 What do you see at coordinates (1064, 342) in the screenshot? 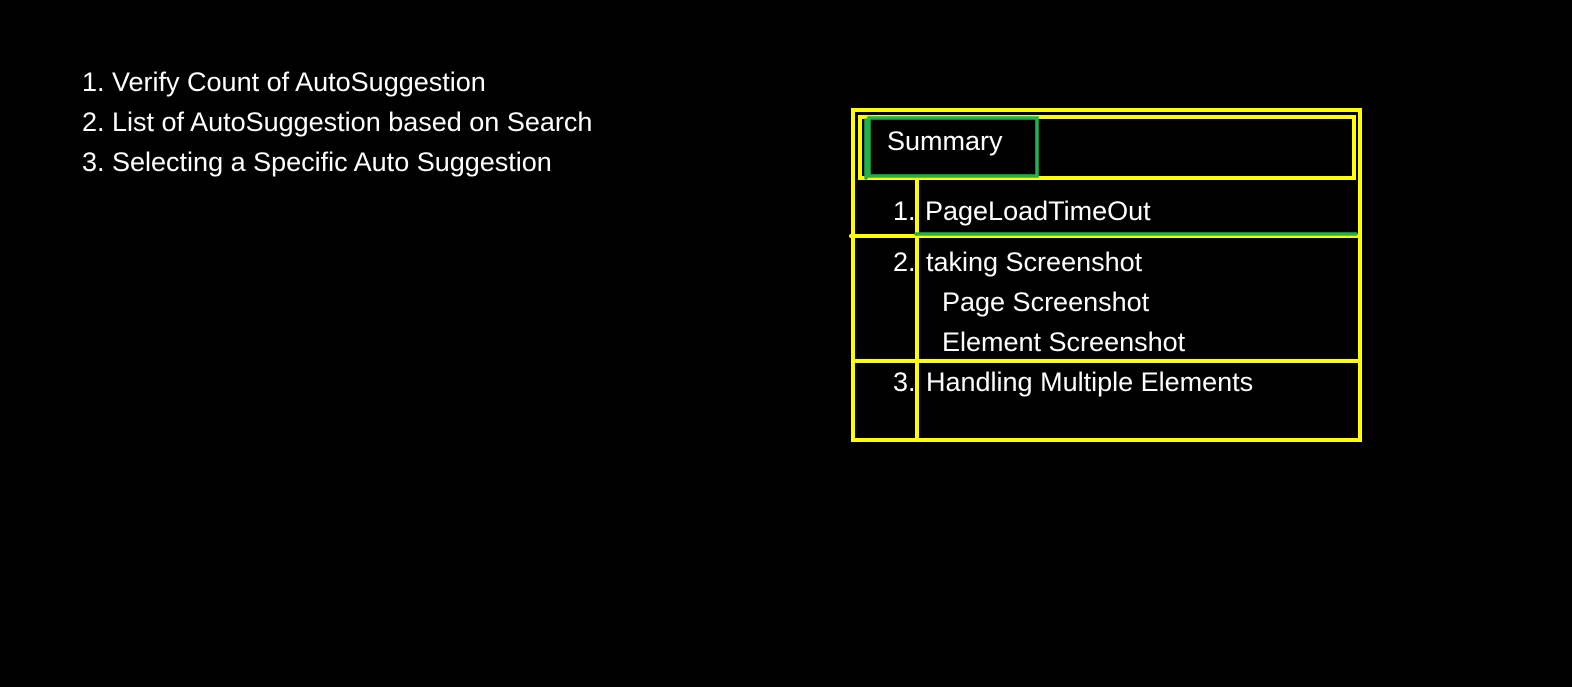
I see `summary-subitem: Element Screenshot` at bounding box center [1064, 342].